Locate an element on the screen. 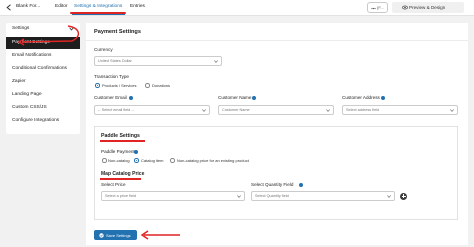 This screenshot has width=474, height=247. customer-address-select: Select address field is located at coordinates (400, 110).